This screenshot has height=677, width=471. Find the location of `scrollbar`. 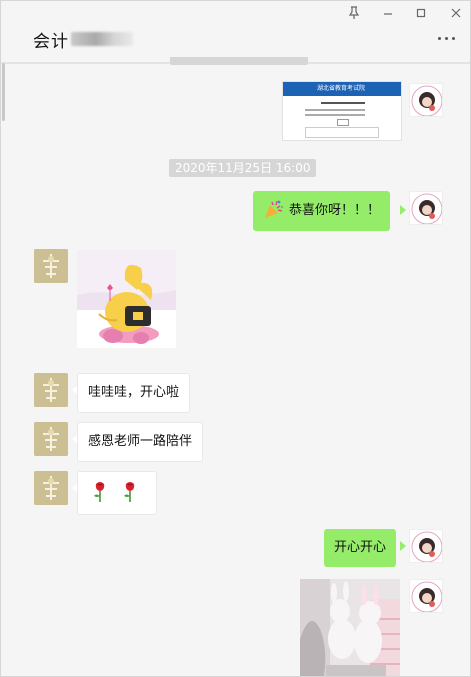

scrollbar is located at coordinates (3, 92).